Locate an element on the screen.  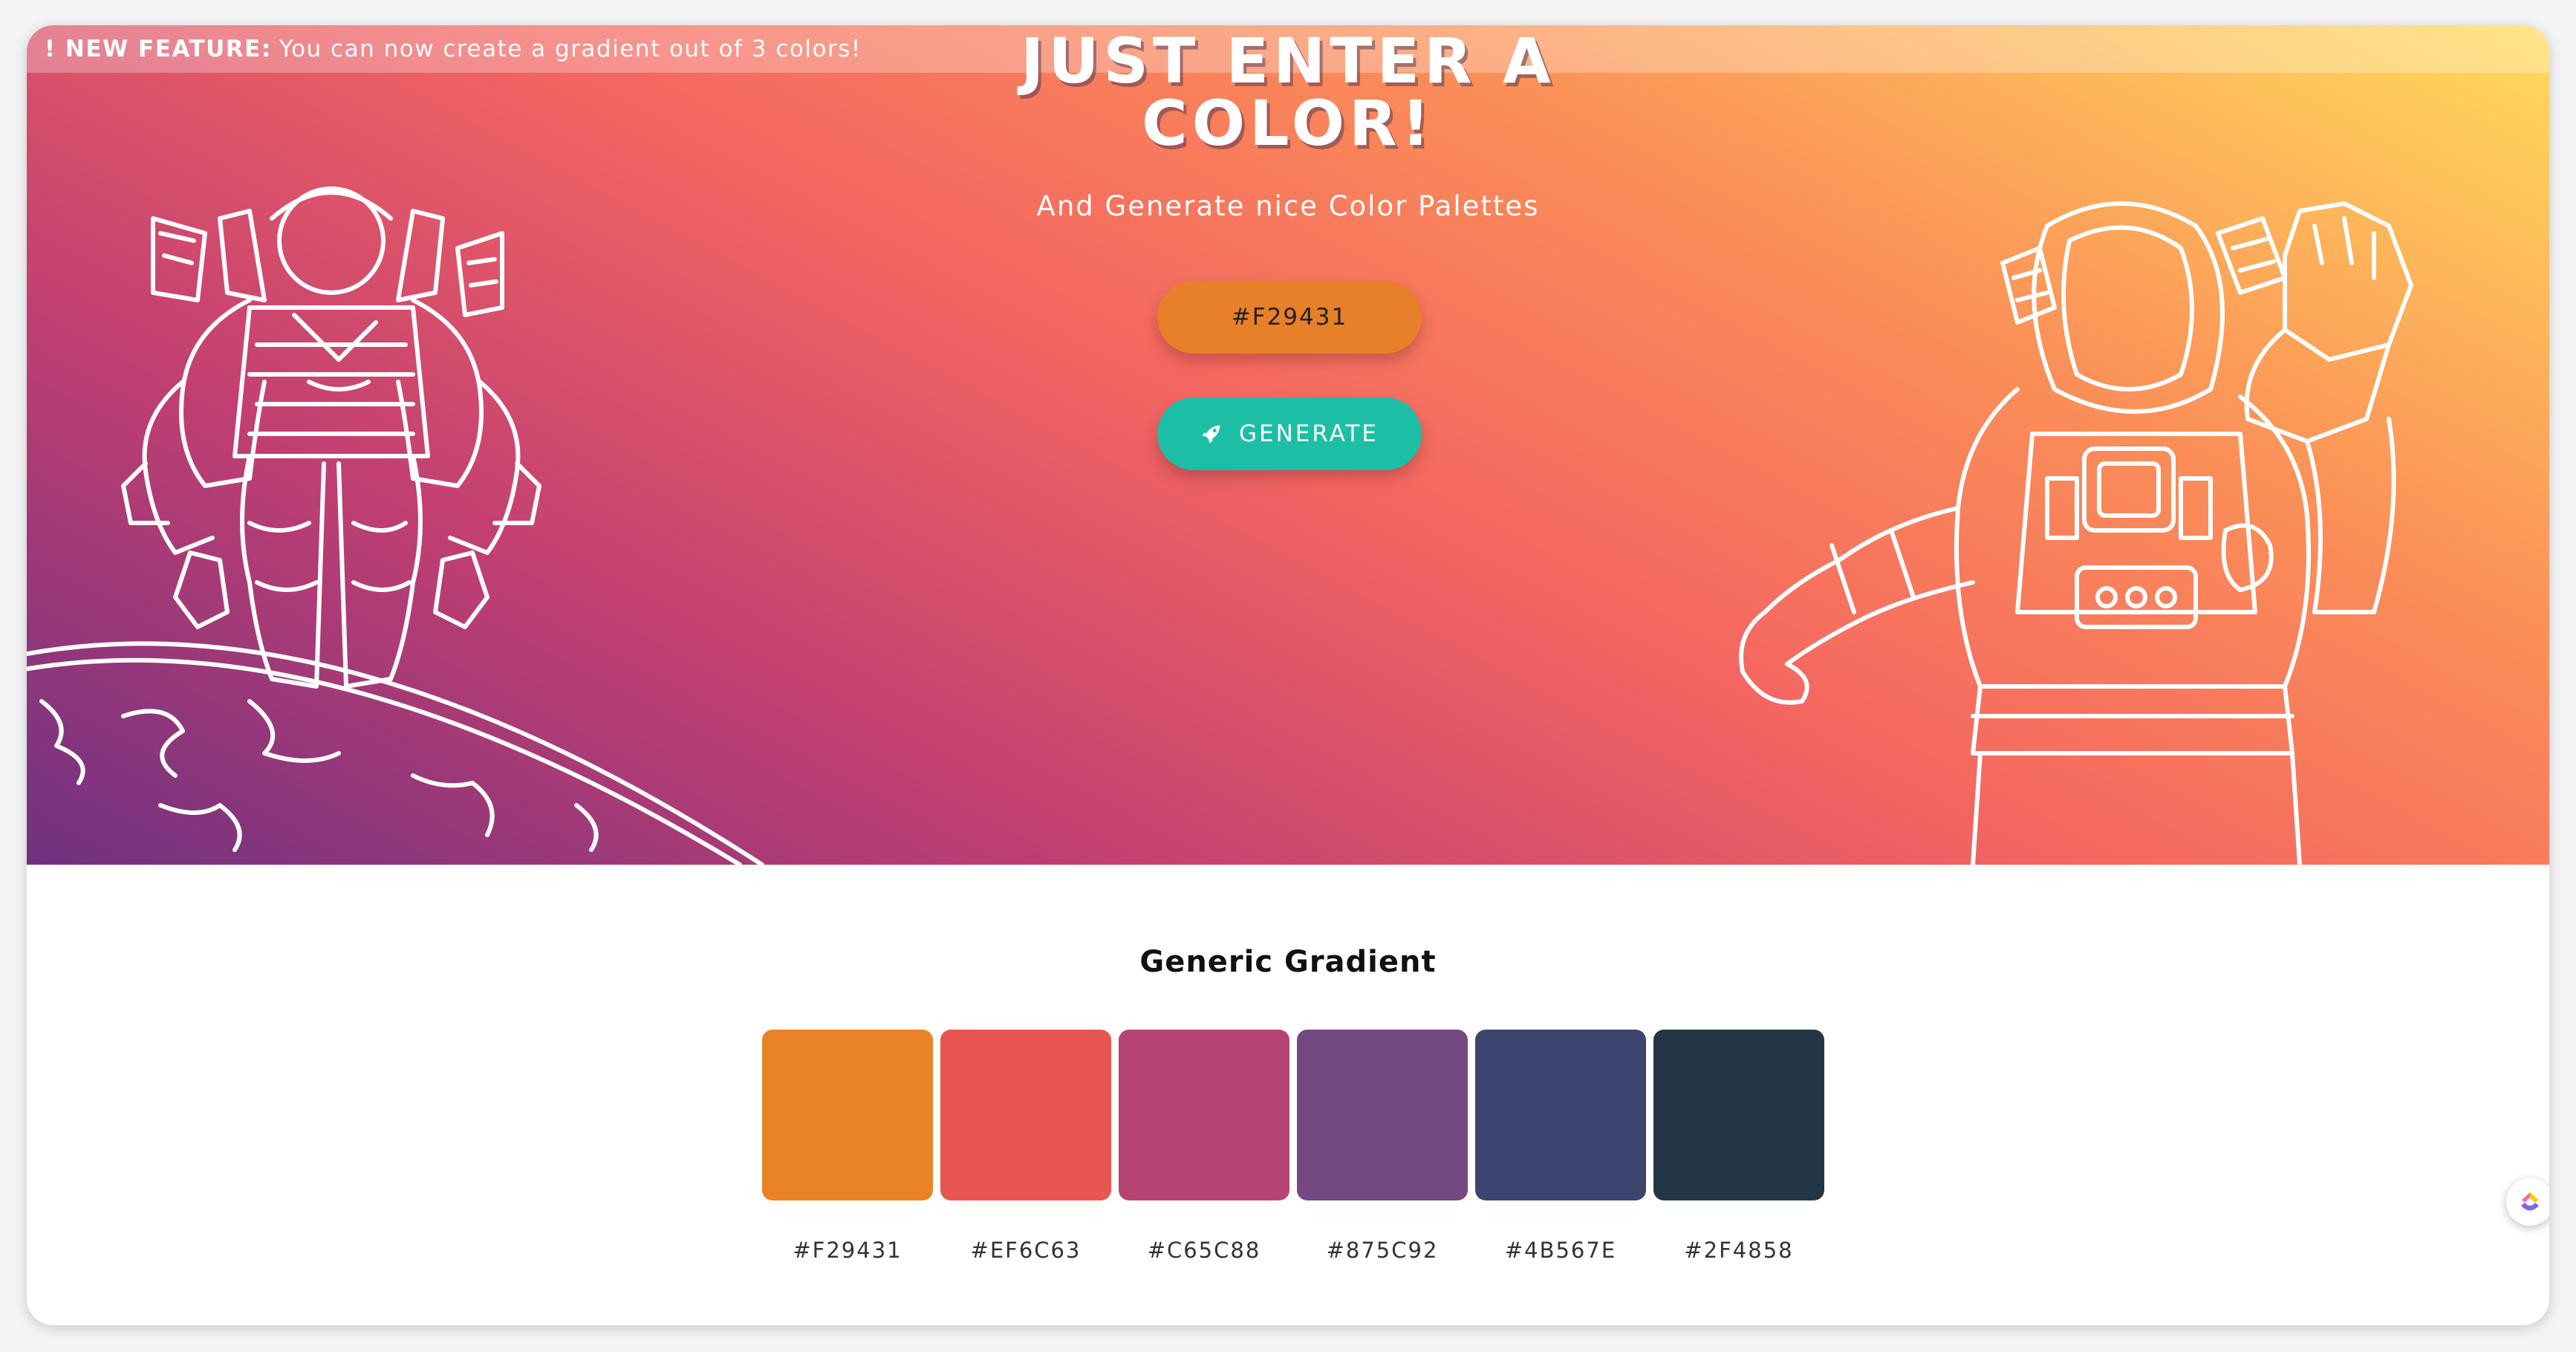
astronaut-on-planet-illustration is located at coordinates (395, 525).